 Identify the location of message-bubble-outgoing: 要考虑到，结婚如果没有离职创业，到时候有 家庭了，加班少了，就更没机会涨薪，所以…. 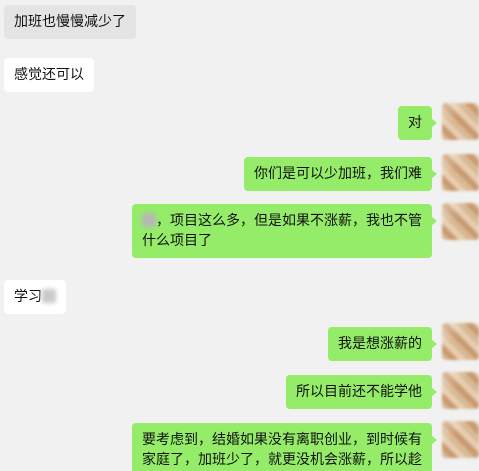
(284, 447).